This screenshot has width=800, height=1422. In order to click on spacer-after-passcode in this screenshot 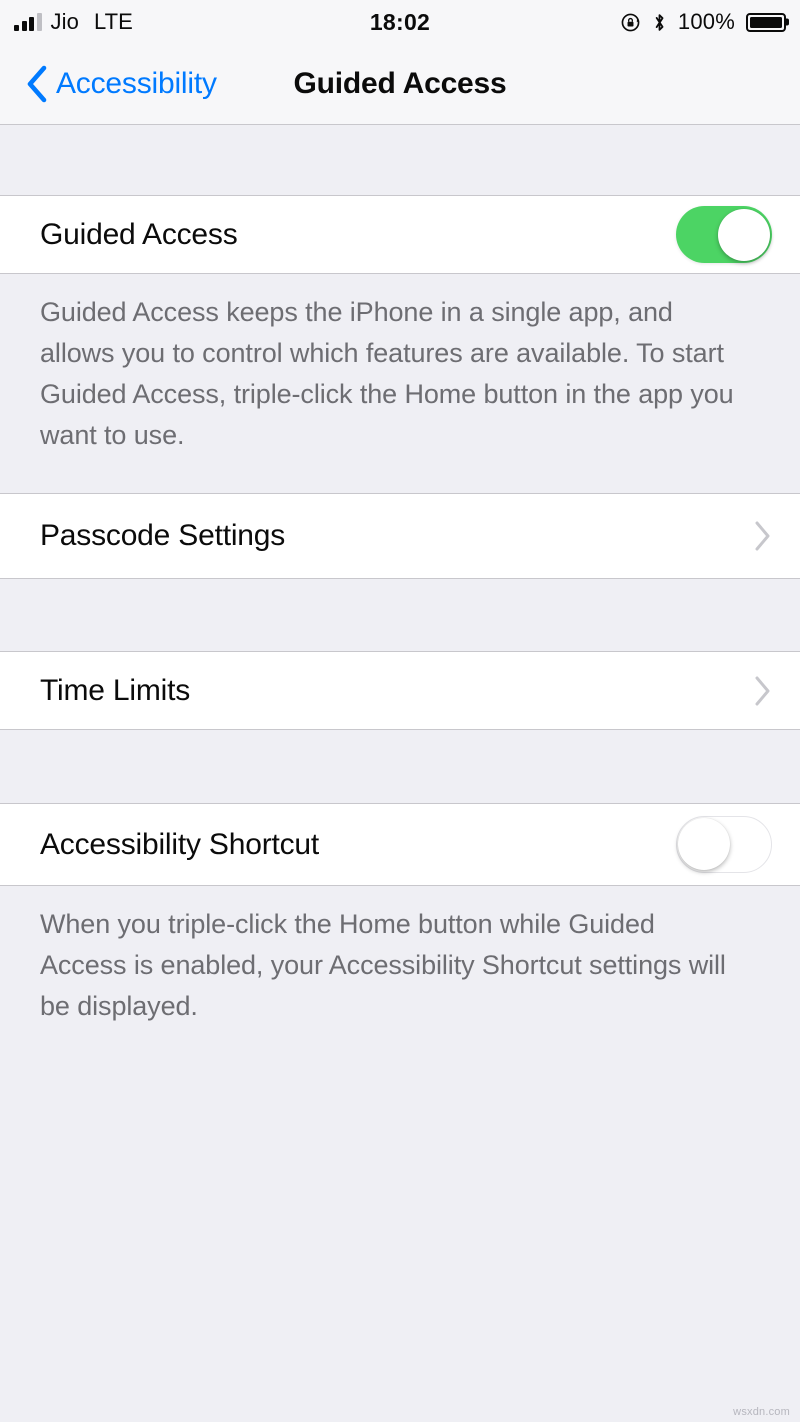, I will do `click(400, 615)`.